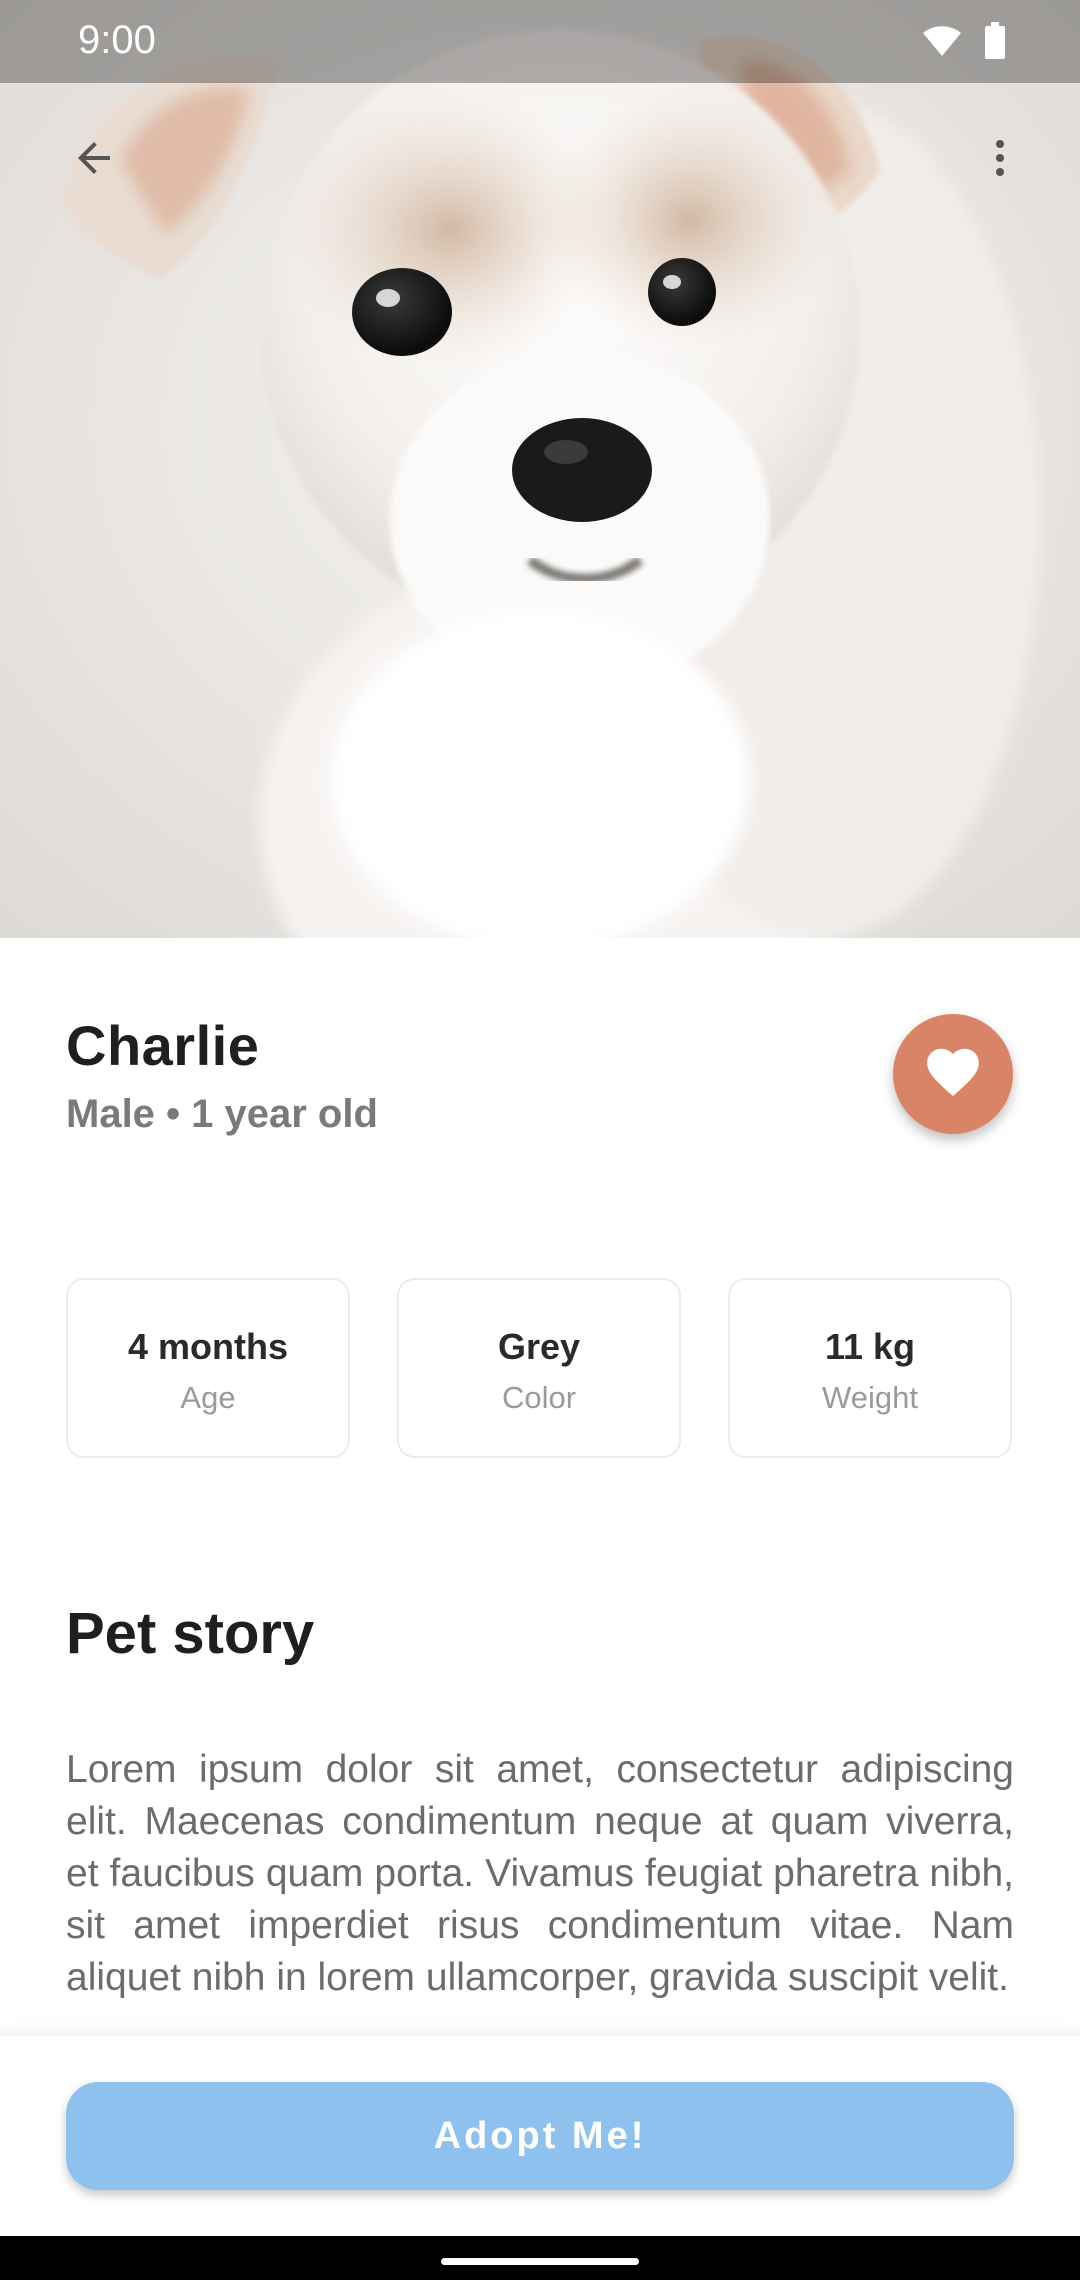 This screenshot has width=1080, height=2280. I want to click on arrow-back-icon, so click(94, 160).